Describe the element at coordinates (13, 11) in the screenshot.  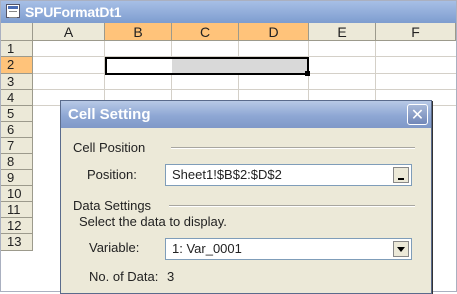
I see `spreadsheet-app-icon` at that location.